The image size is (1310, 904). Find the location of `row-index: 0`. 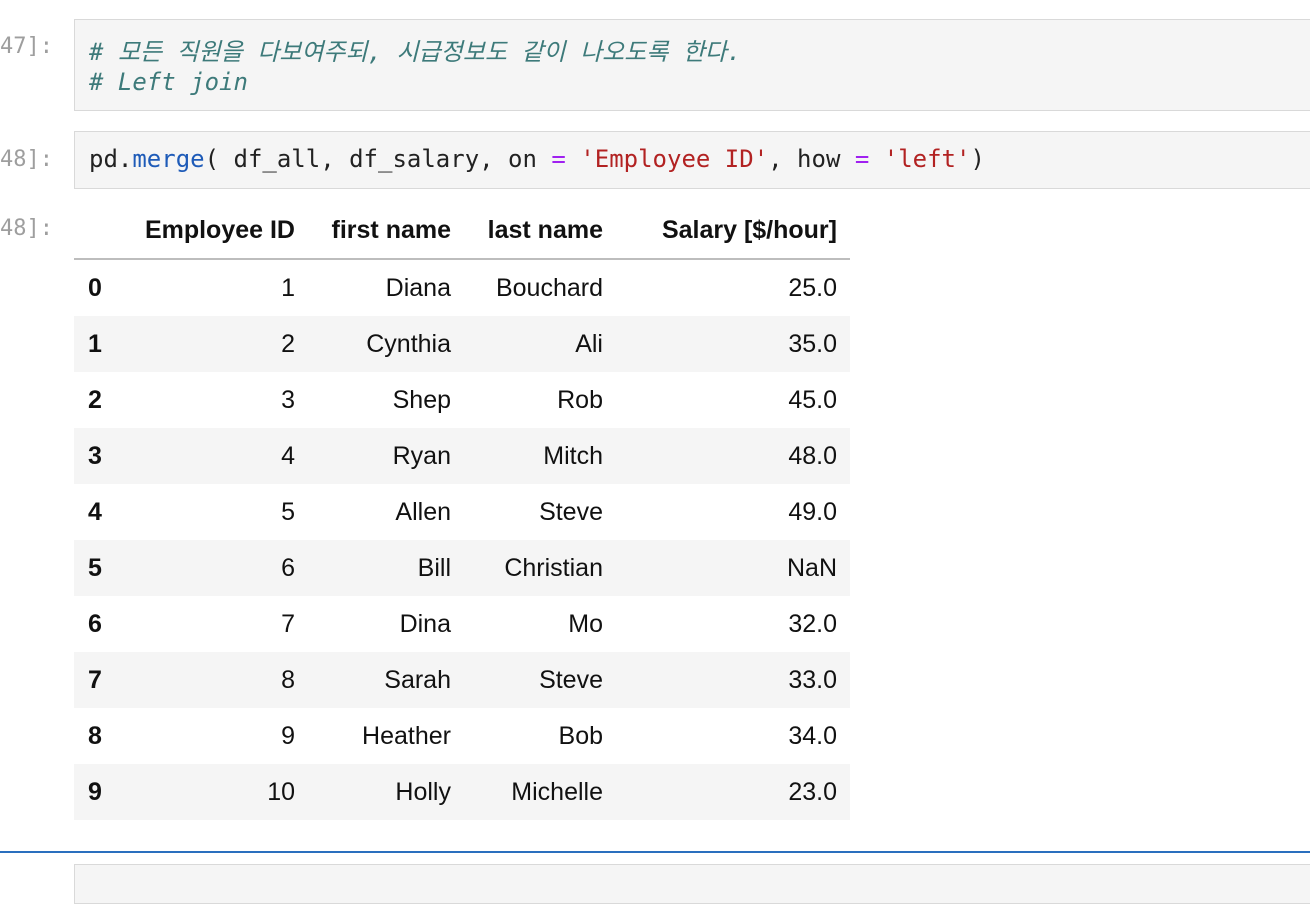

row-index: 0 is located at coordinates (95, 287).